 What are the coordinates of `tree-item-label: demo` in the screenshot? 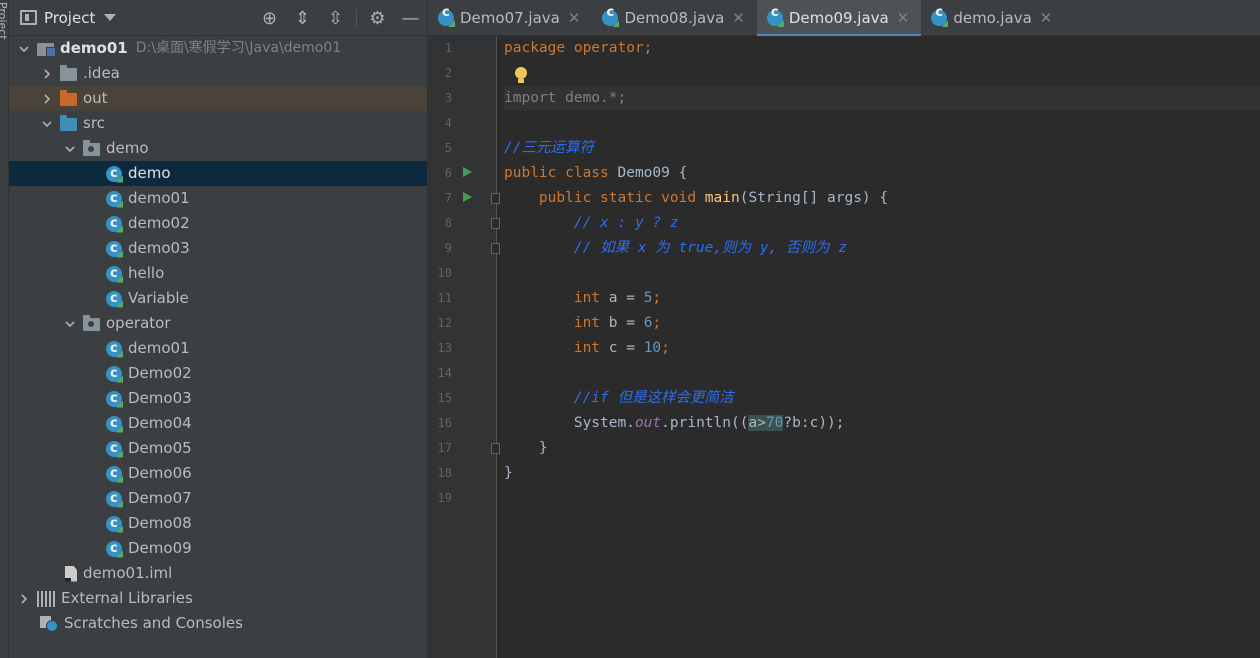 It's located at (149, 173).